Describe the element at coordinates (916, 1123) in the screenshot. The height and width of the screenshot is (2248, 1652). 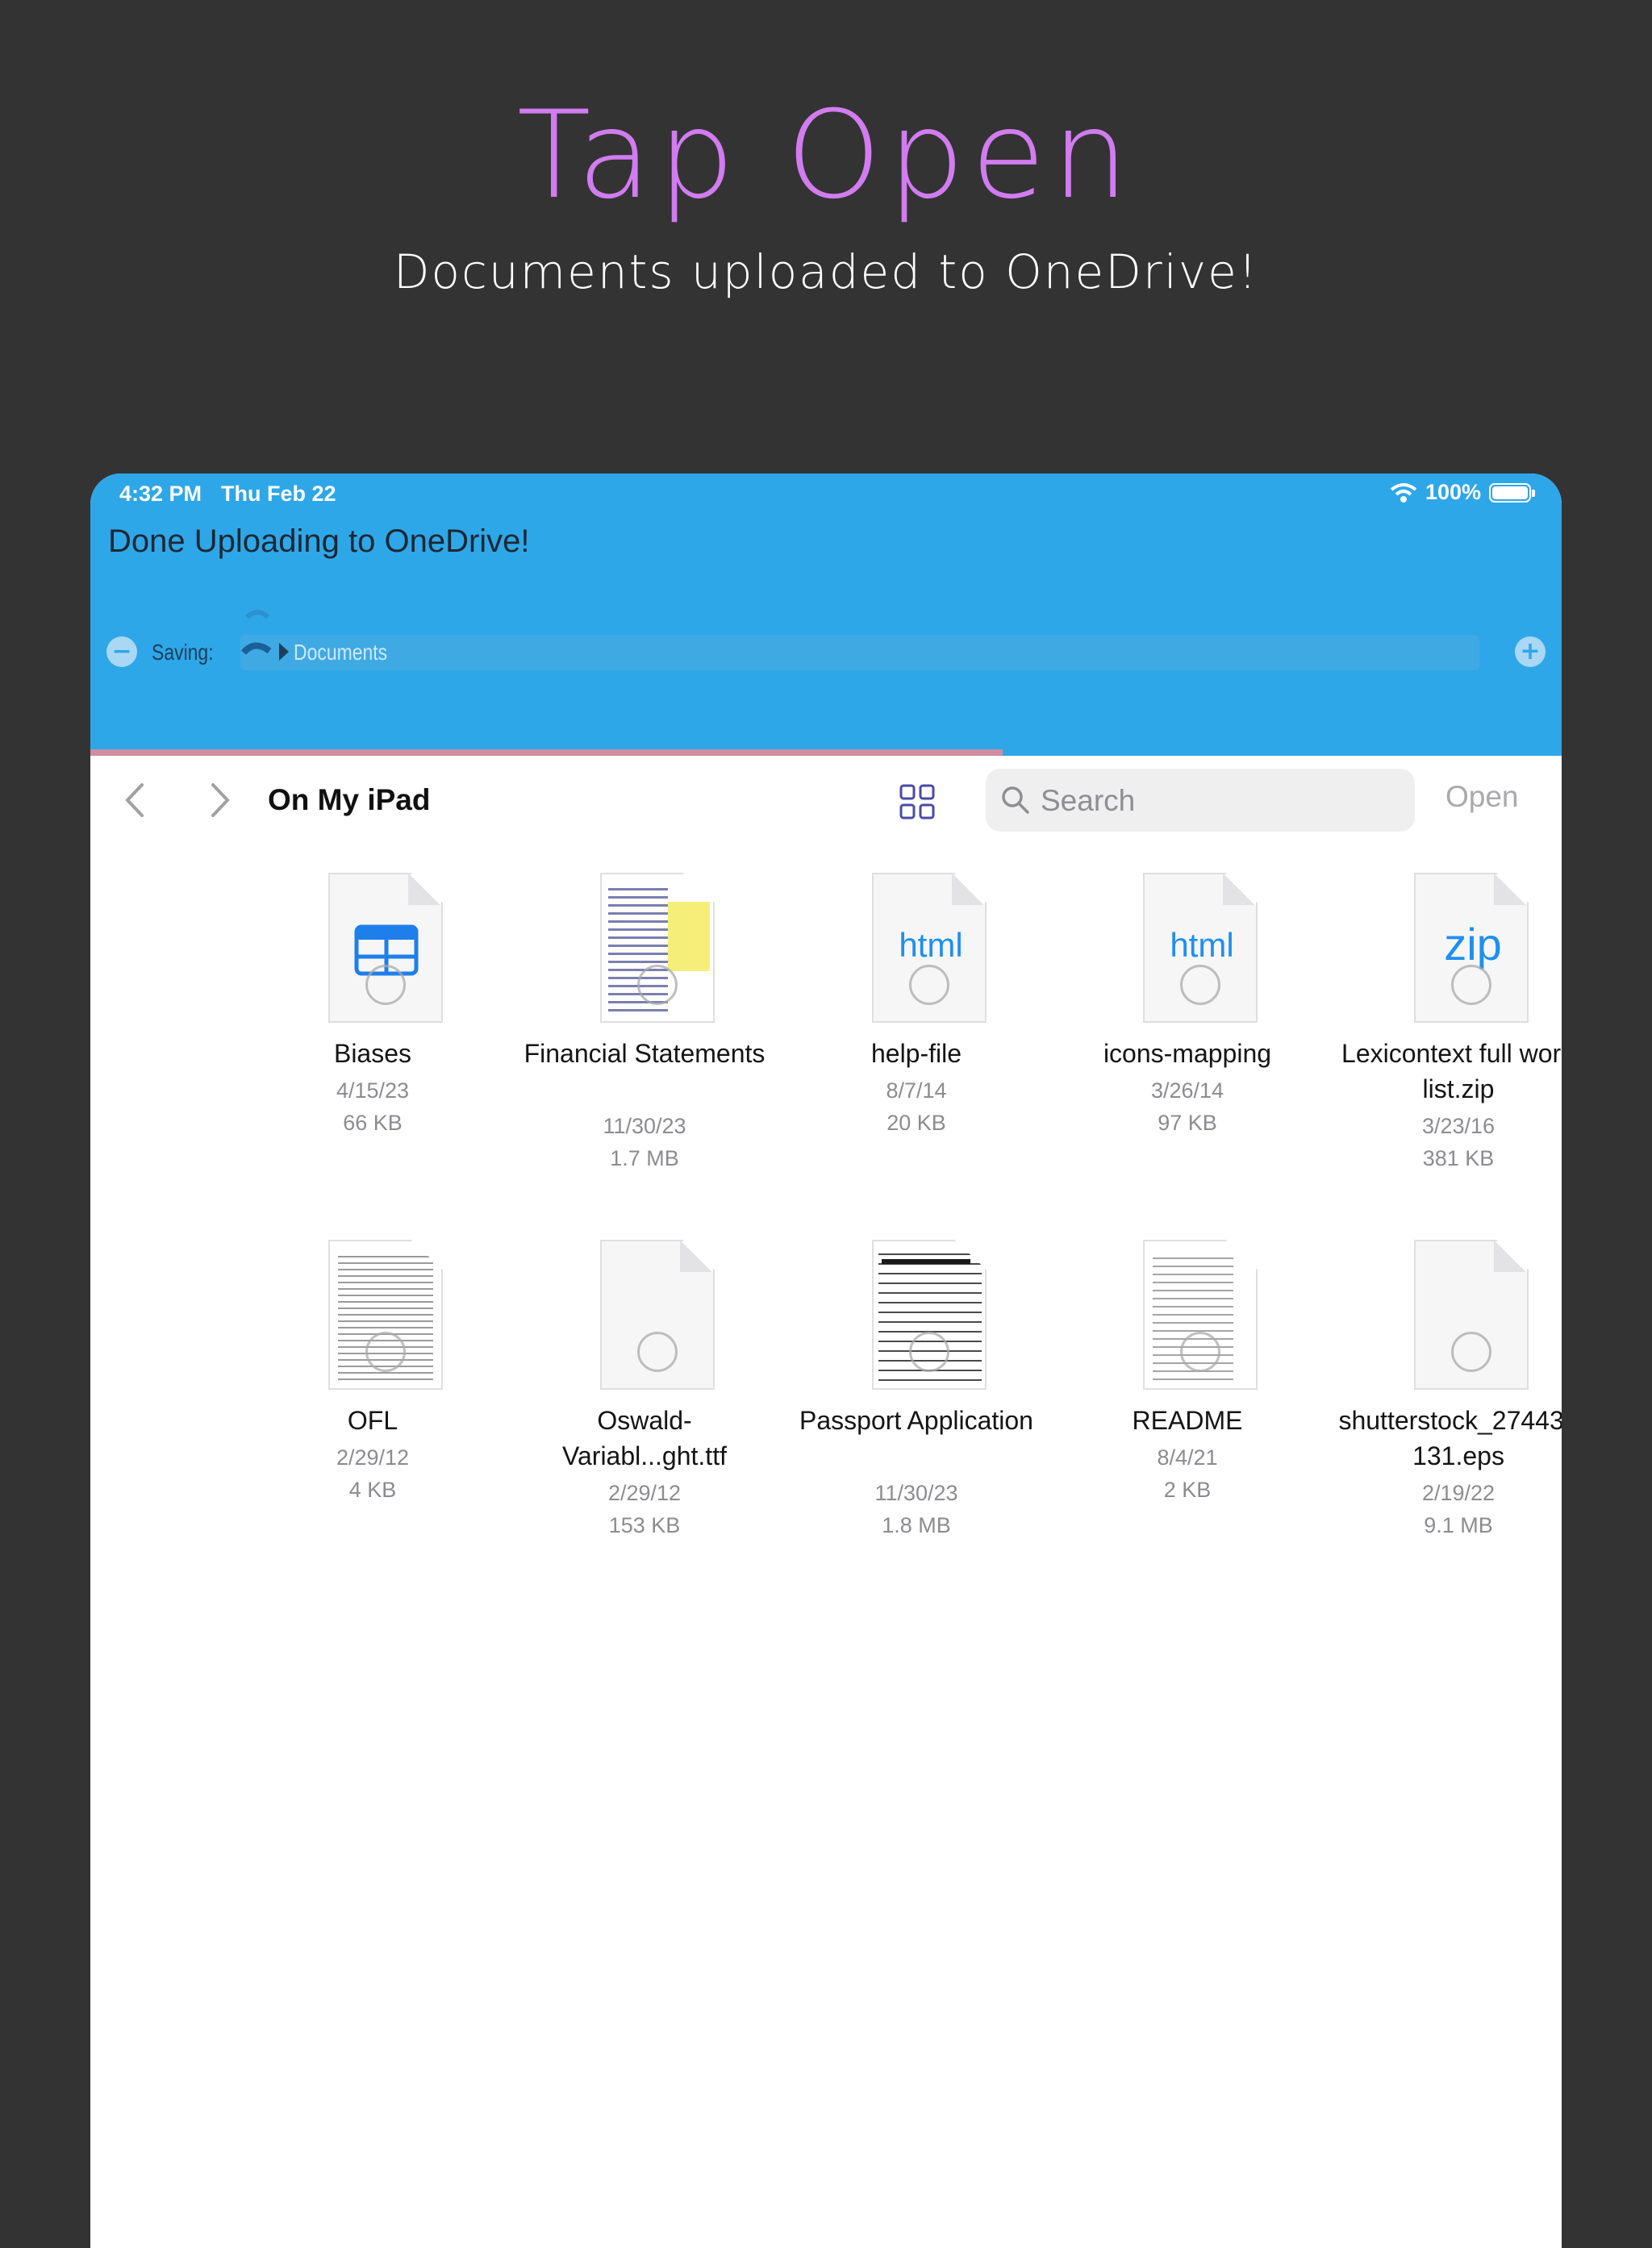
I see `file-size: 20 KB` at that location.